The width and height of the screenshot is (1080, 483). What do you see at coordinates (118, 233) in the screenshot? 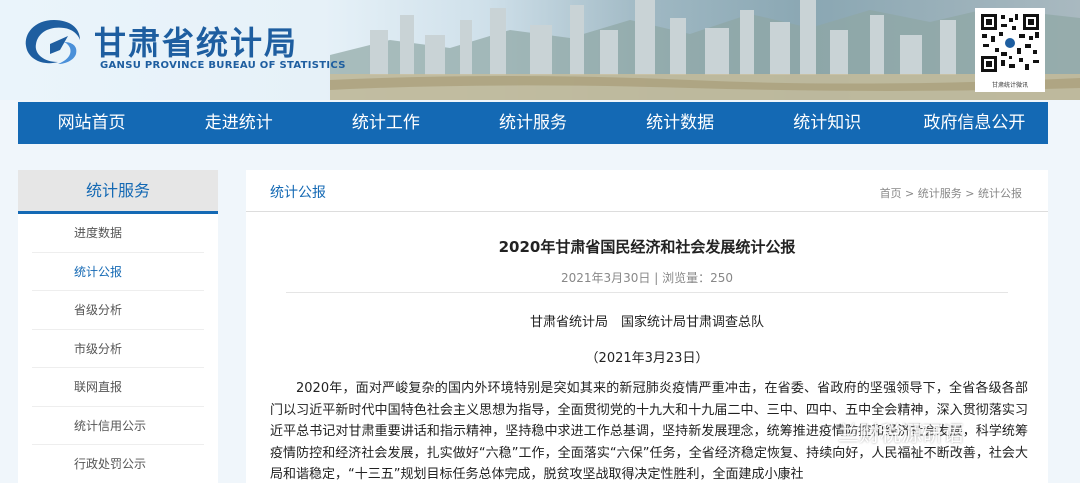
I see `sidebar-item-progress-data: 进度数据` at bounding box center [118, 233].